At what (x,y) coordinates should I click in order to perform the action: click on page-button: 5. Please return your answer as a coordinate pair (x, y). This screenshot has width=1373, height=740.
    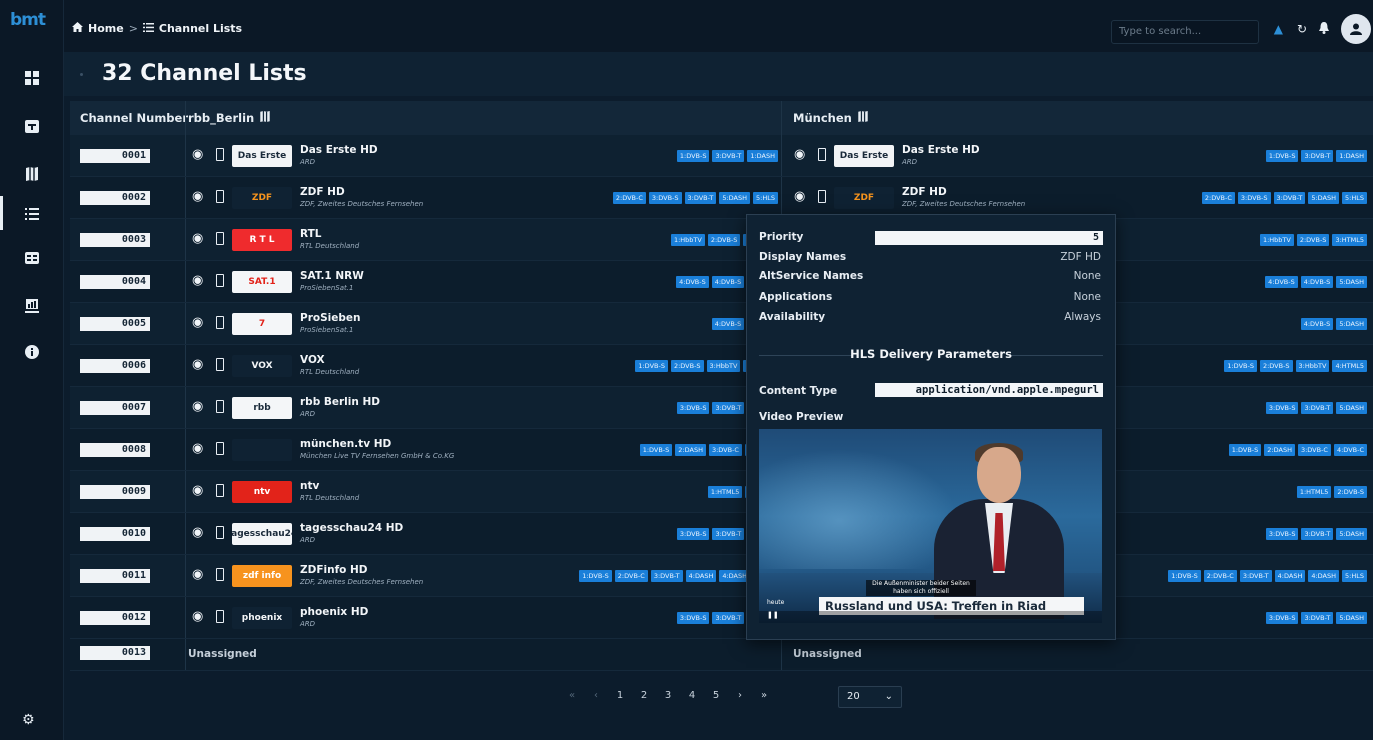
    Looking at the image, I should click on (716, 695).